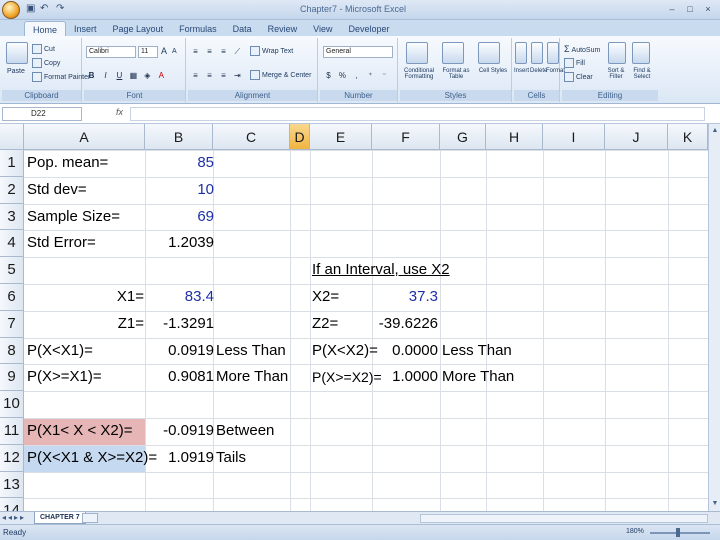 This screenshot has height=540, width=720. What do you see at coordinates (111, 52) in the screenshot?
I see `font-name-select: Calibri` at bounding box center [111, 52].